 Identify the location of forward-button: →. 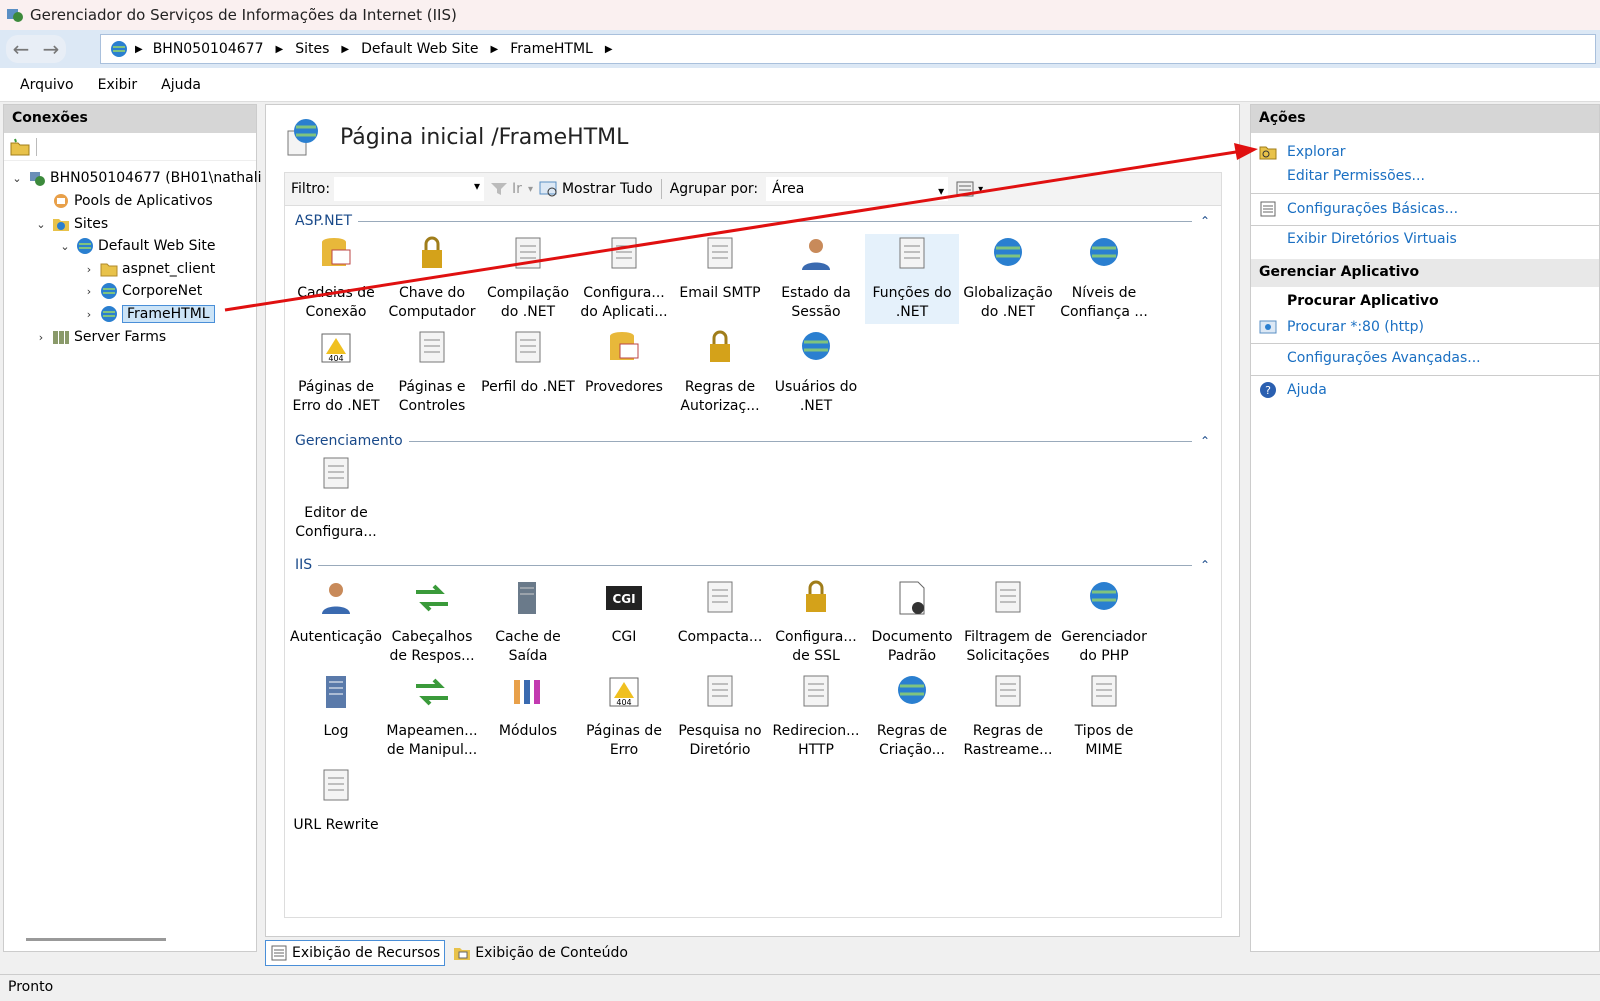
(51, 49).